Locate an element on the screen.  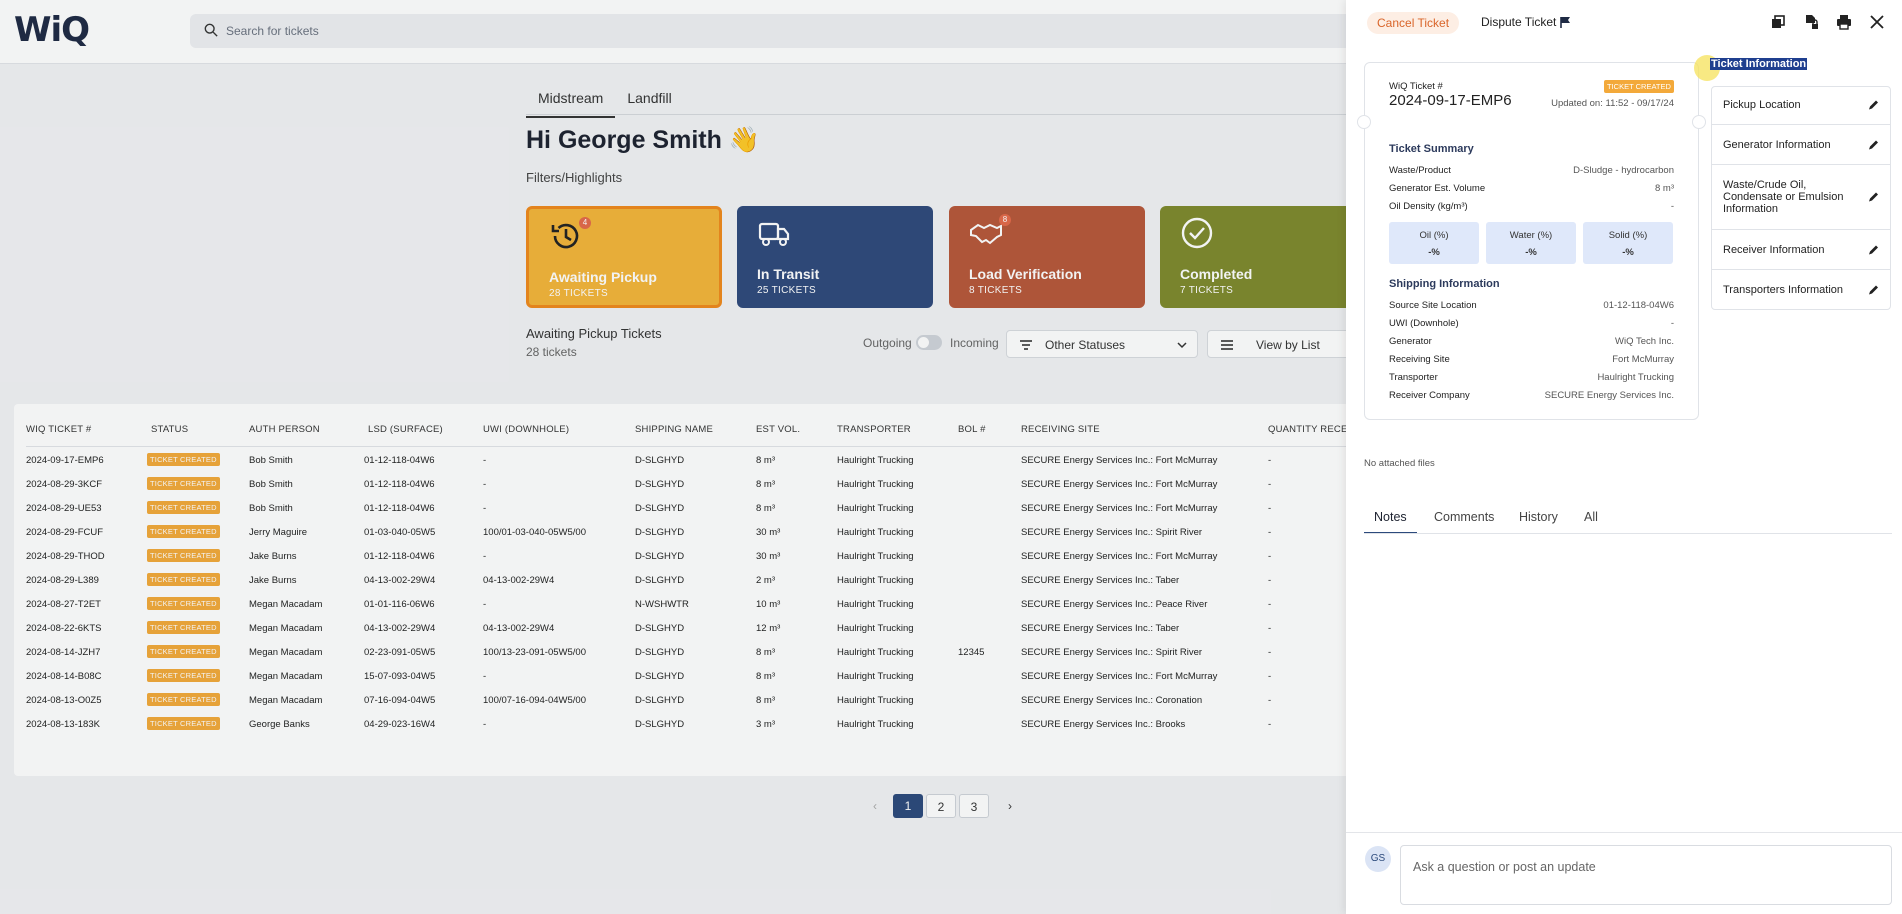
ticket-notch-right is located at coordinates (1699, 122).